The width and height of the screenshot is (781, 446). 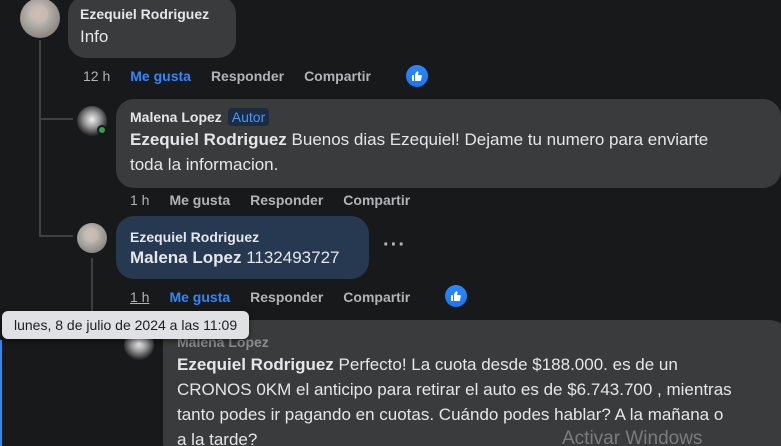 What do you see at coordinates (94, 36) in the screenshot?
I see `comment-text: Info` at bounding box center [94, 36].